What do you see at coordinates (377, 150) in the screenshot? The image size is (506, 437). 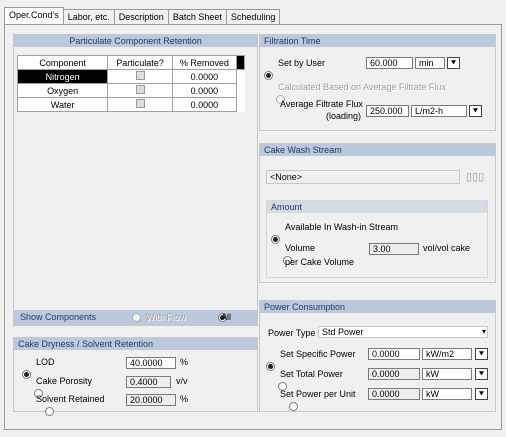 I see `cake-wash-title: Cake Wash Stream` at bounding box center [377, 150].